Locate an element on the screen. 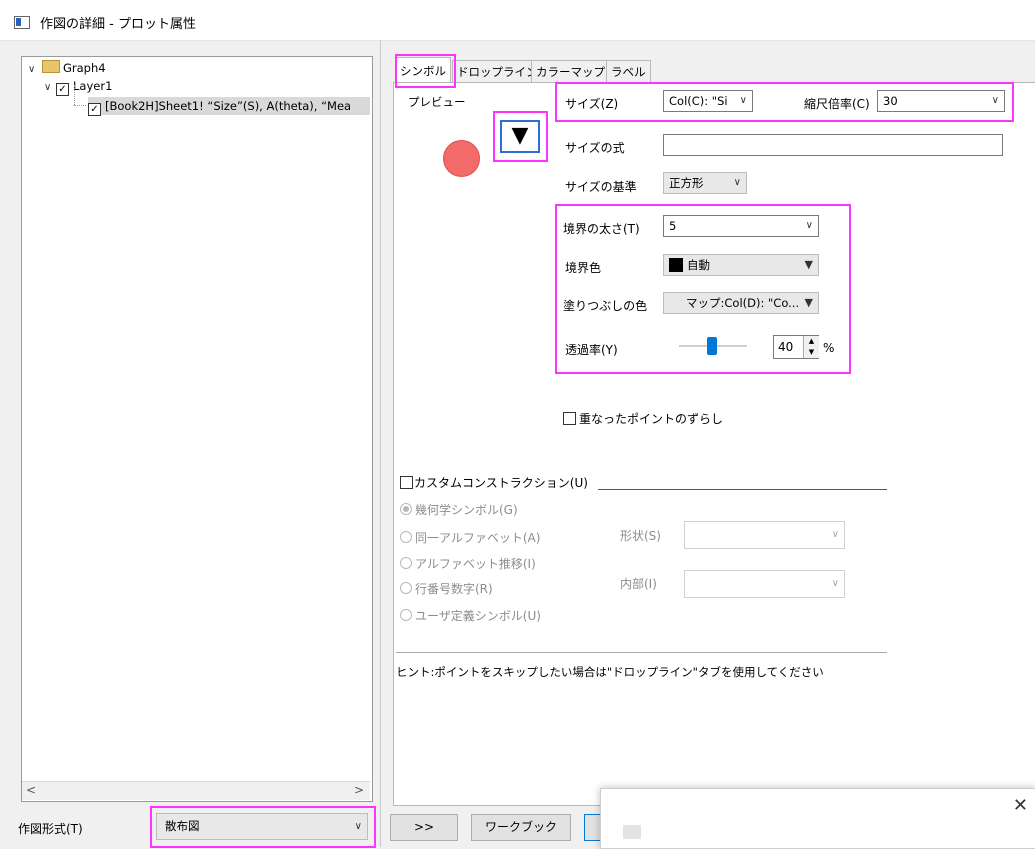 The height and width of the screenshot is (849, 1035). shape-combo: ∨ is located at coordinates (764, 535).